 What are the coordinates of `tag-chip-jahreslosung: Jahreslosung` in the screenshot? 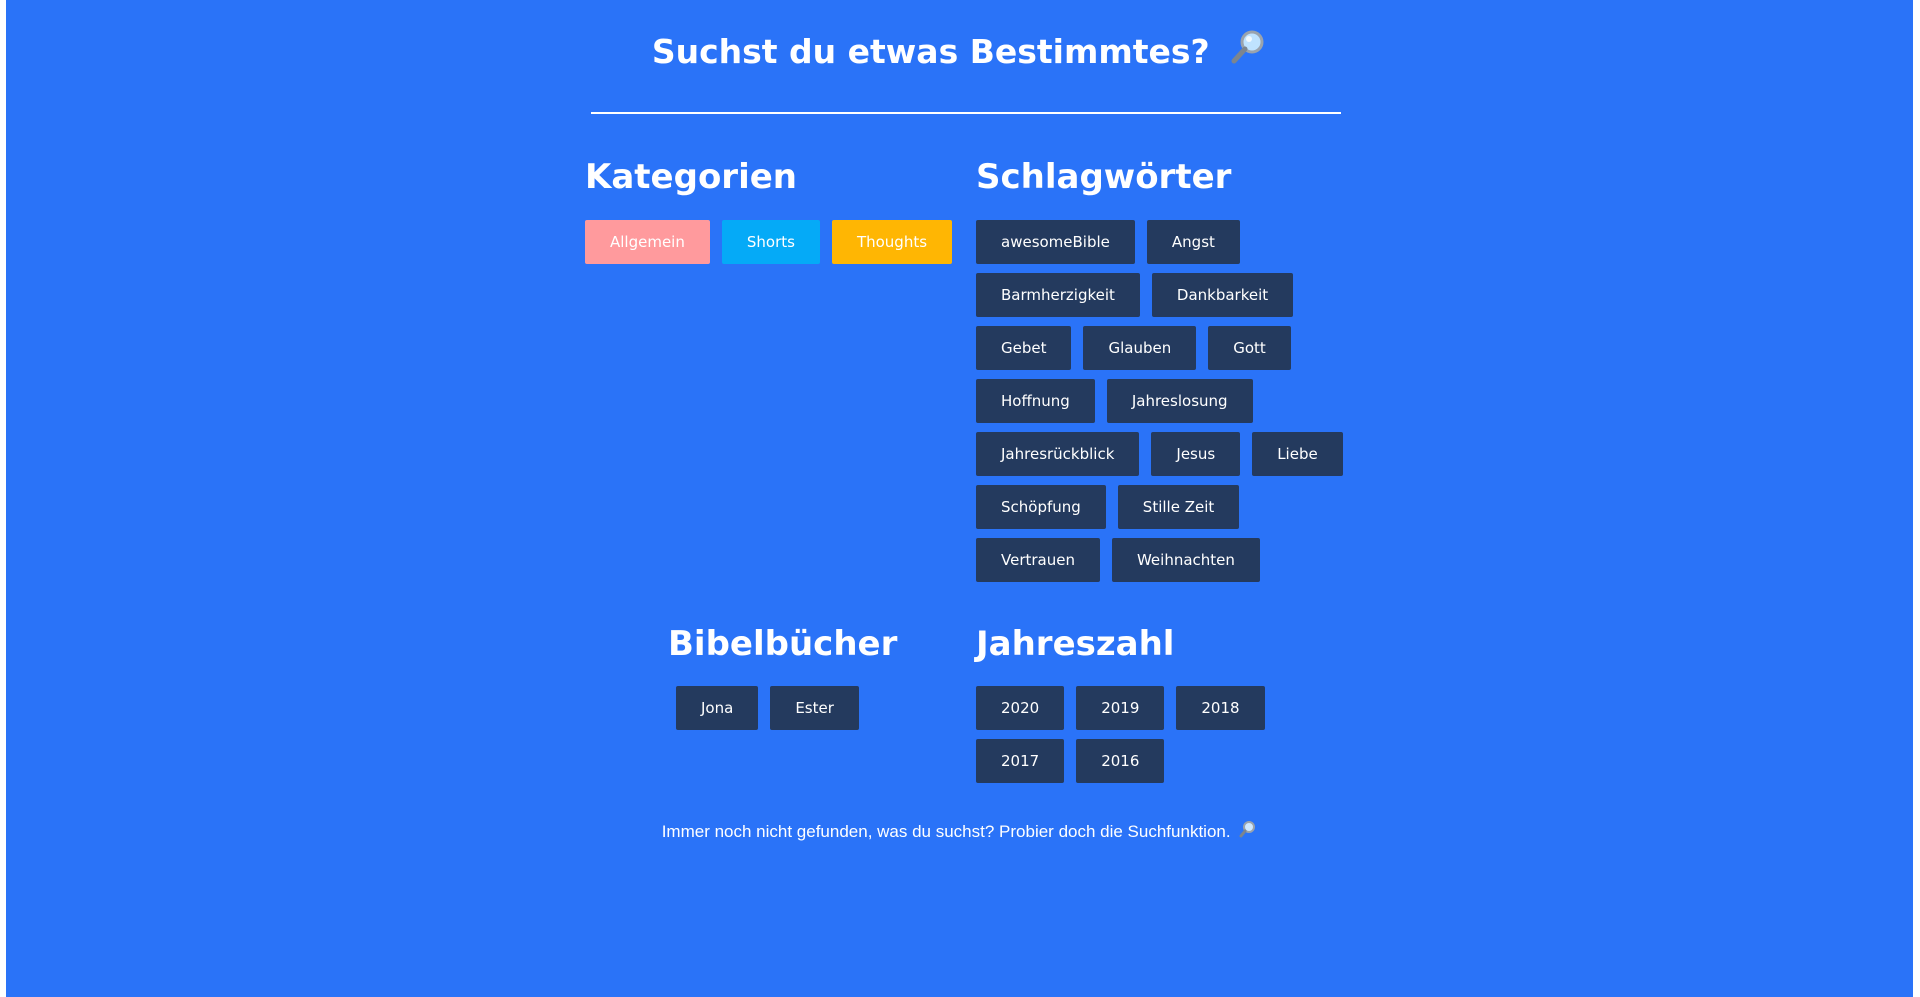 It's located at (1179, 401).